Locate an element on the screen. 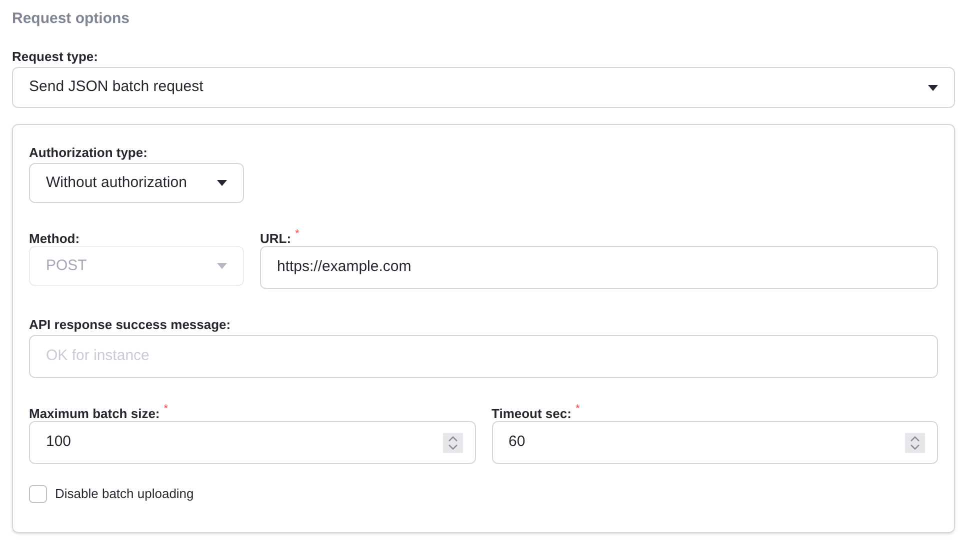 The height and width of the screenshot is (552, 967). field-label: Timeout sec: is located at coordinates (532, 414).